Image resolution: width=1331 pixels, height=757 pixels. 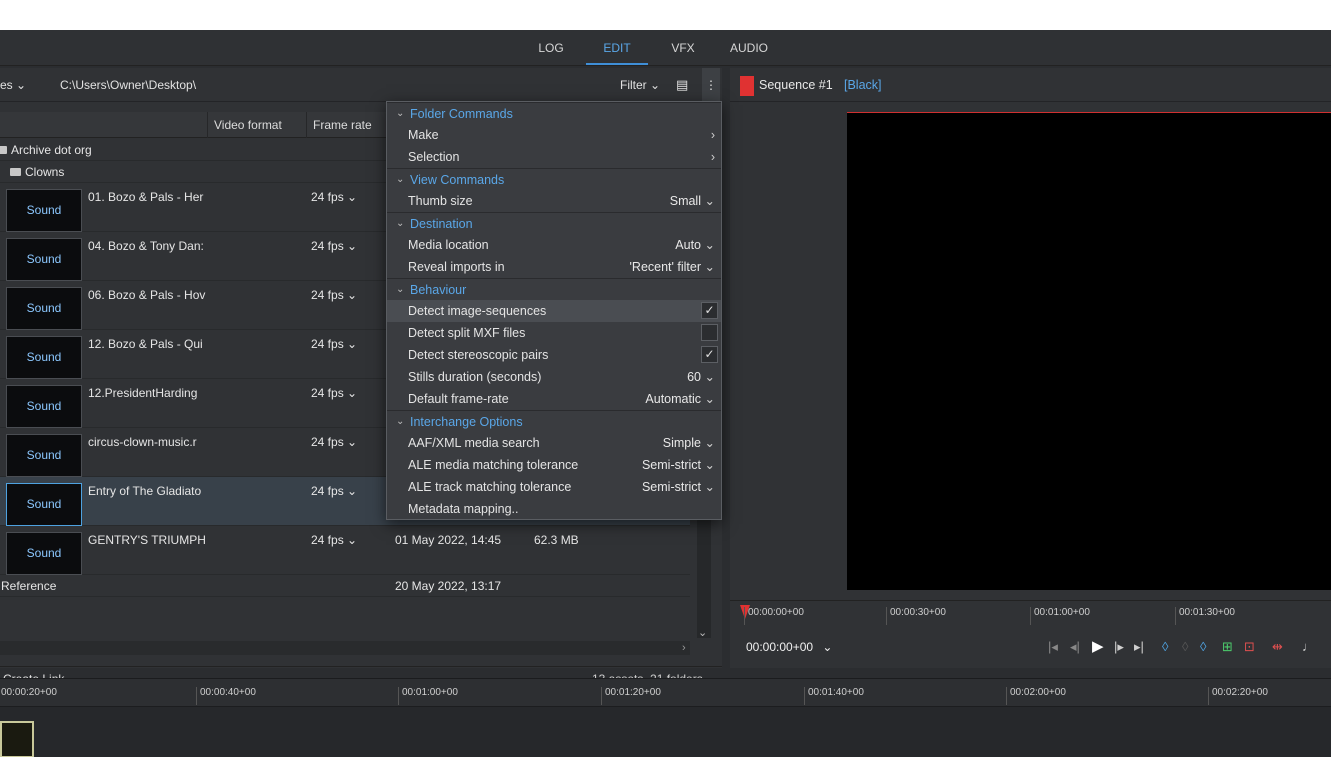 I want to click on chevron-right-icon: ›, so click(x=712, y=135).